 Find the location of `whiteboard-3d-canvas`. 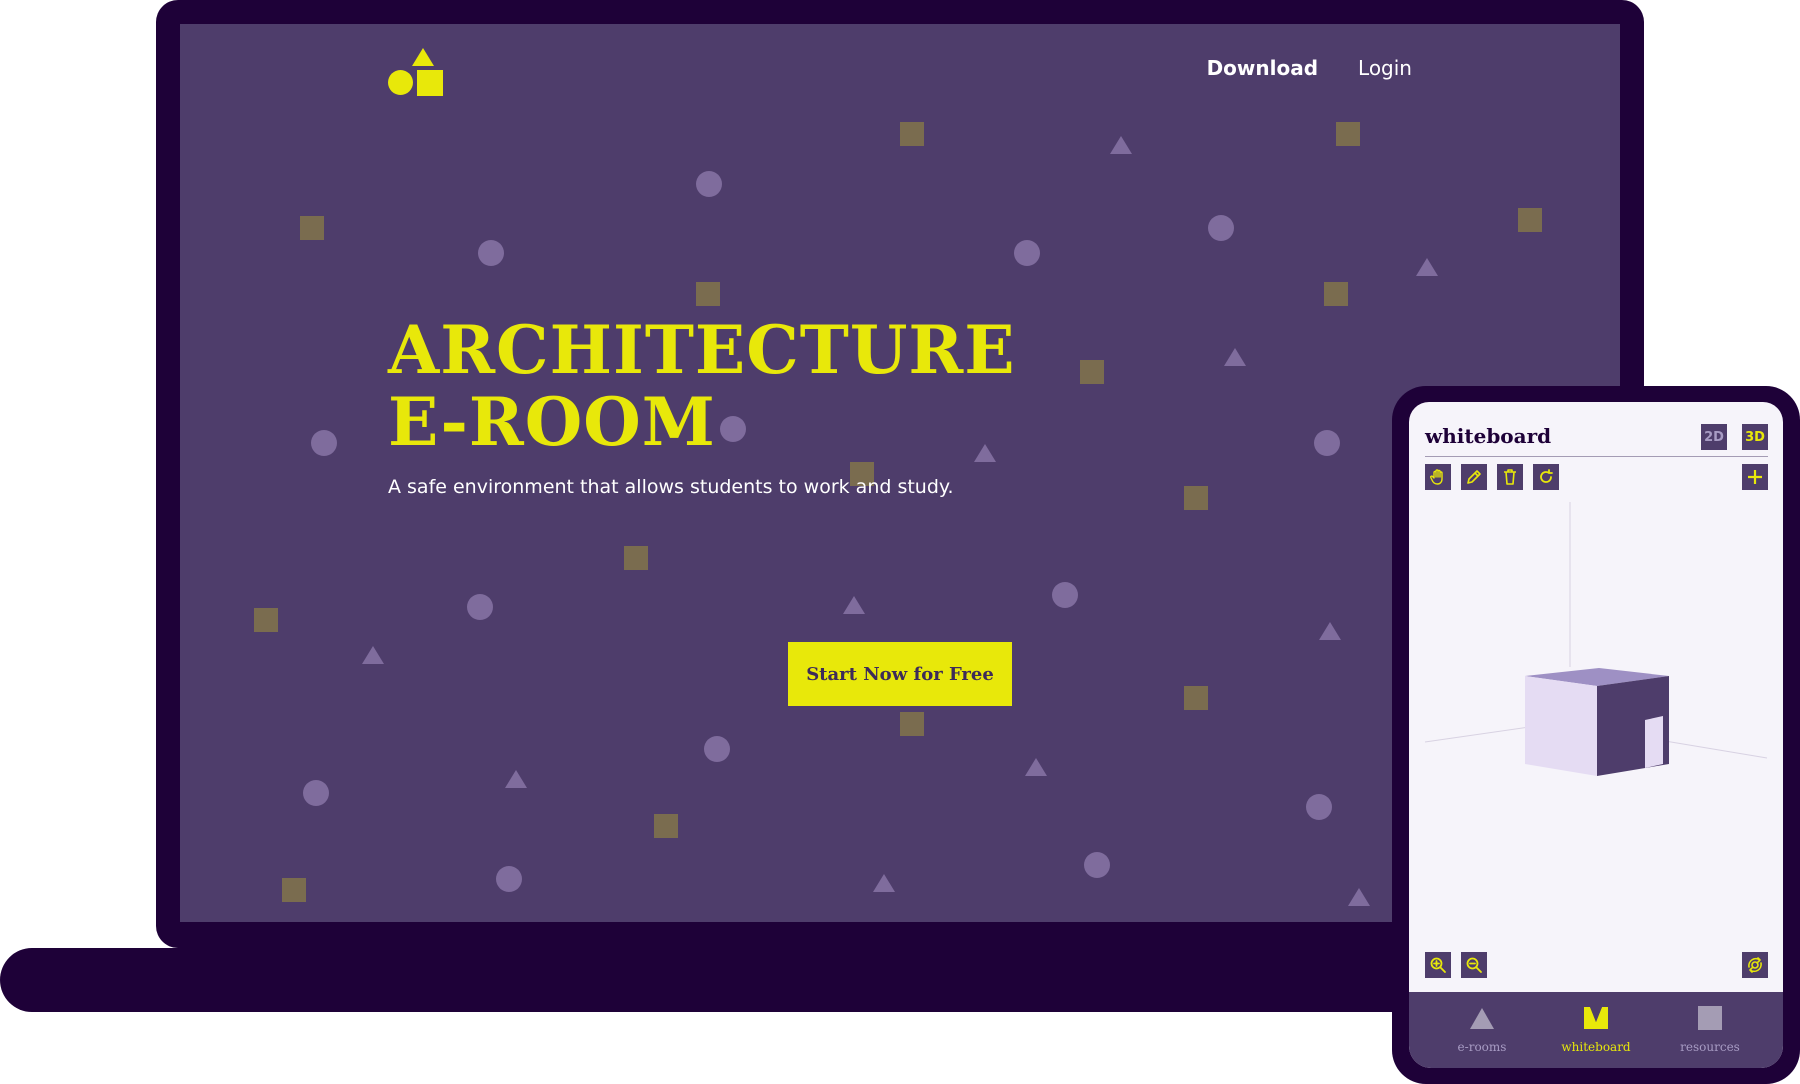

whiteboard-3d-canvas is located at coordinates (1596, 722).